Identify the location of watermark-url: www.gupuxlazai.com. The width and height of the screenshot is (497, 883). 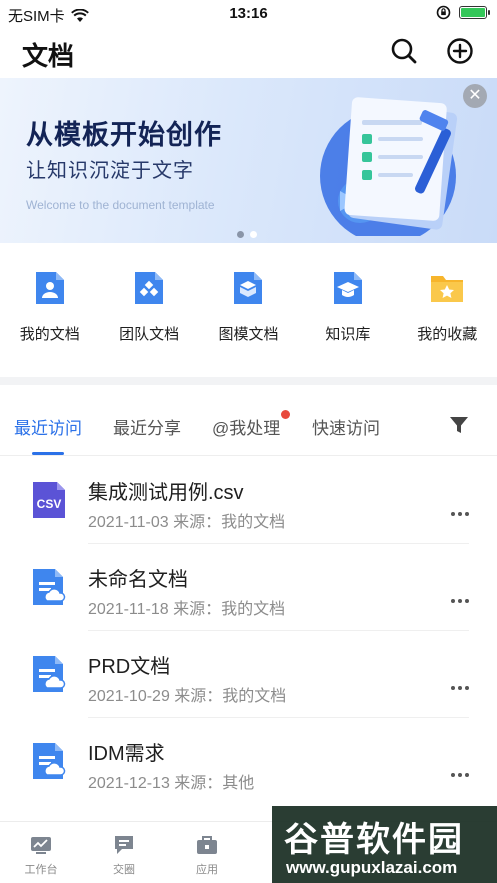
(372, 867).